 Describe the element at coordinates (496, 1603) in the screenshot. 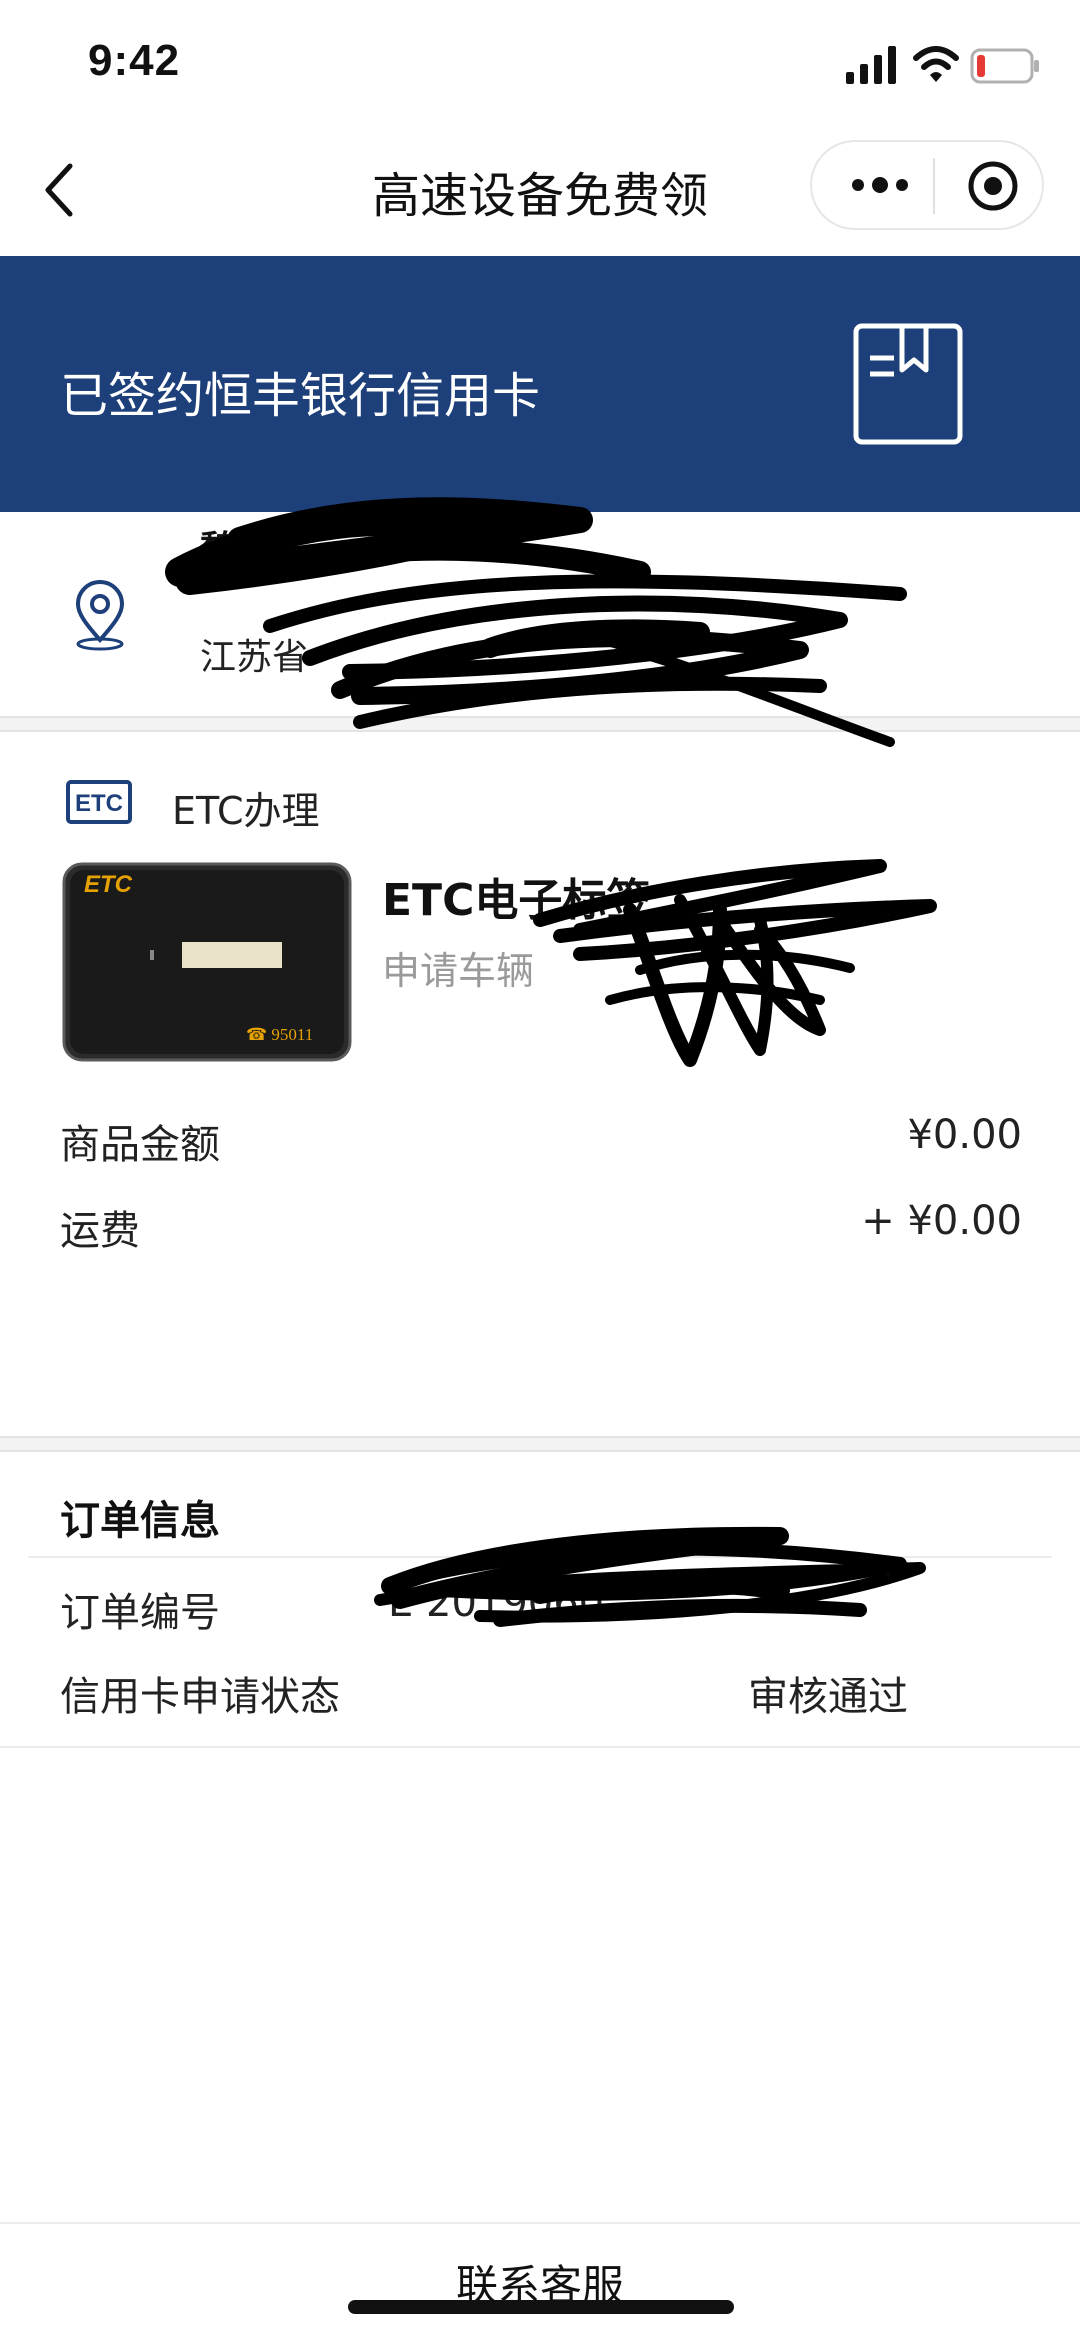

I see `order-number-value: E 2019060` at that location.